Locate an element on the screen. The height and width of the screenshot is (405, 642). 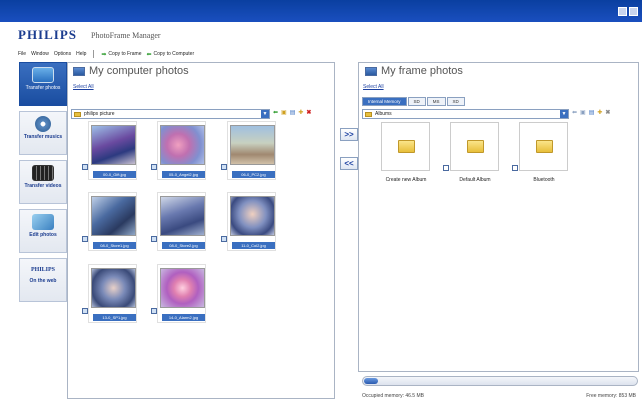
menu-separator is located at coordinates (94, 54).